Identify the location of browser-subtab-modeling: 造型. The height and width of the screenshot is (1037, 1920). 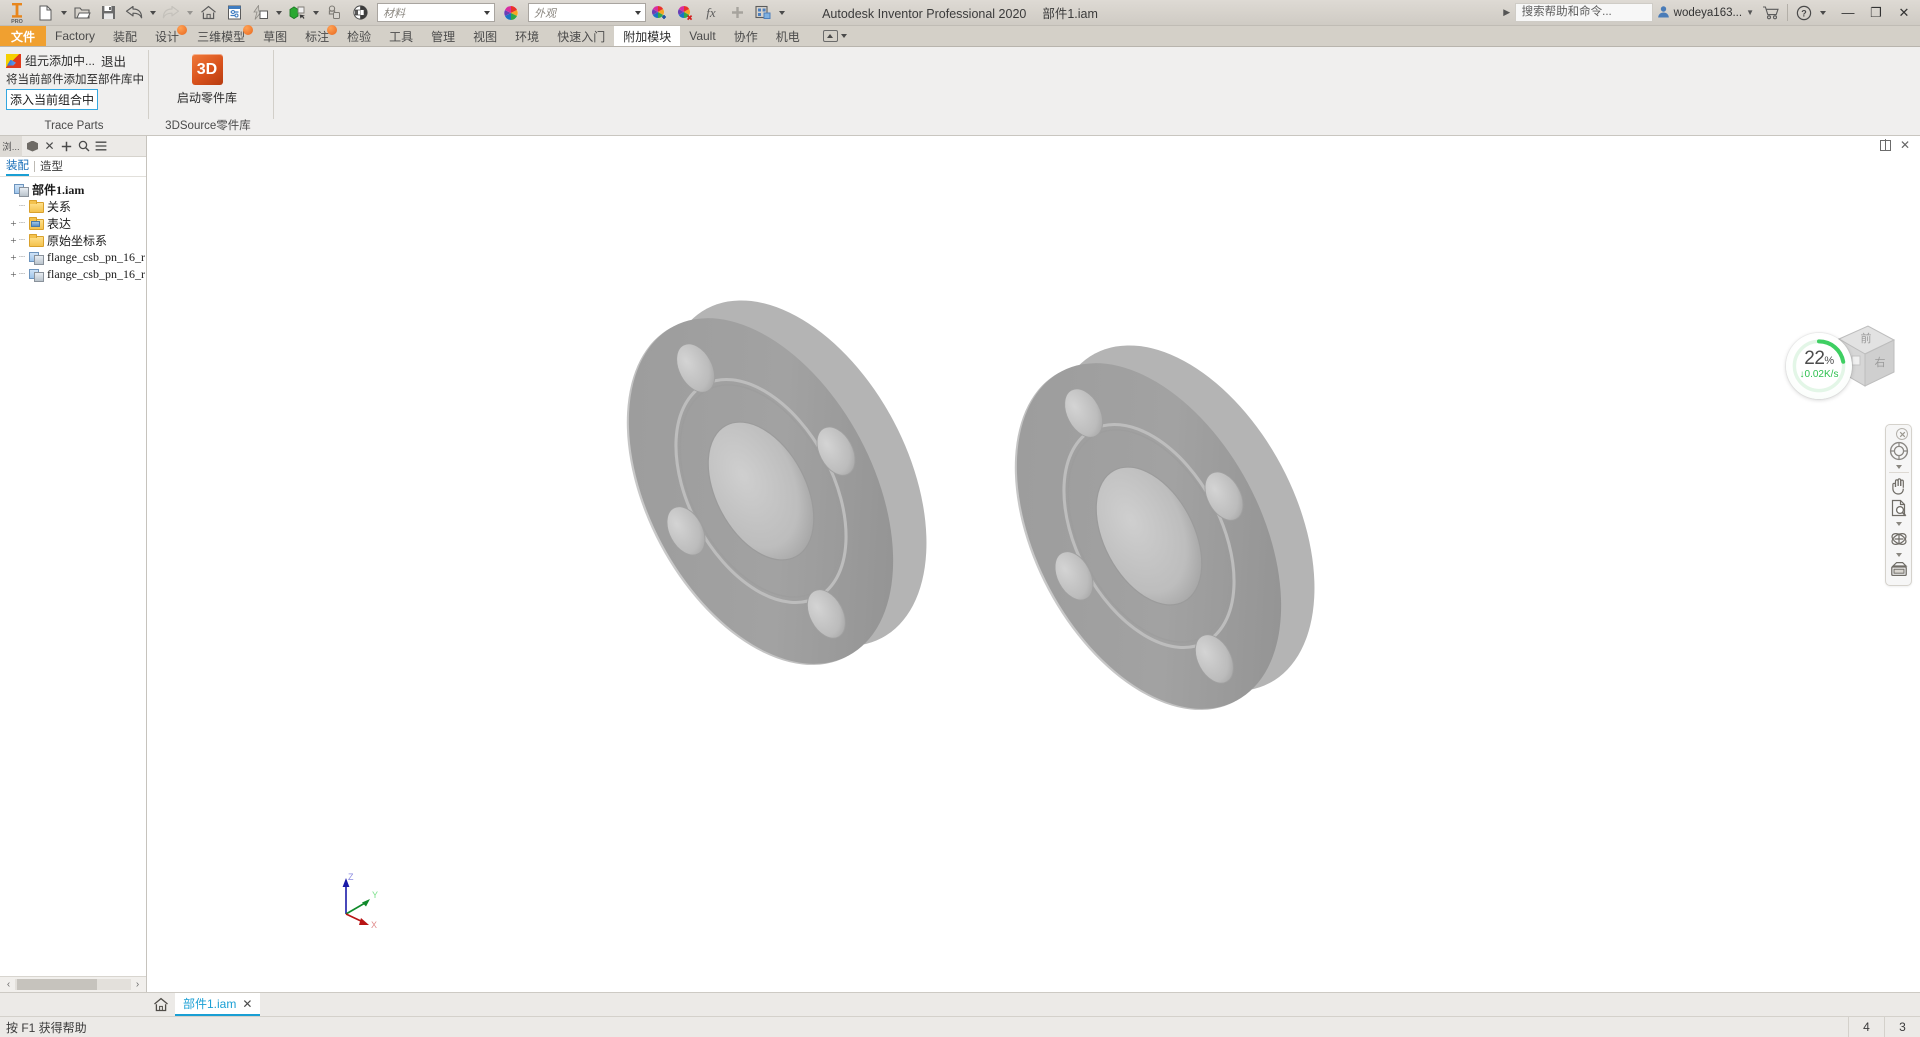
(51, 166).